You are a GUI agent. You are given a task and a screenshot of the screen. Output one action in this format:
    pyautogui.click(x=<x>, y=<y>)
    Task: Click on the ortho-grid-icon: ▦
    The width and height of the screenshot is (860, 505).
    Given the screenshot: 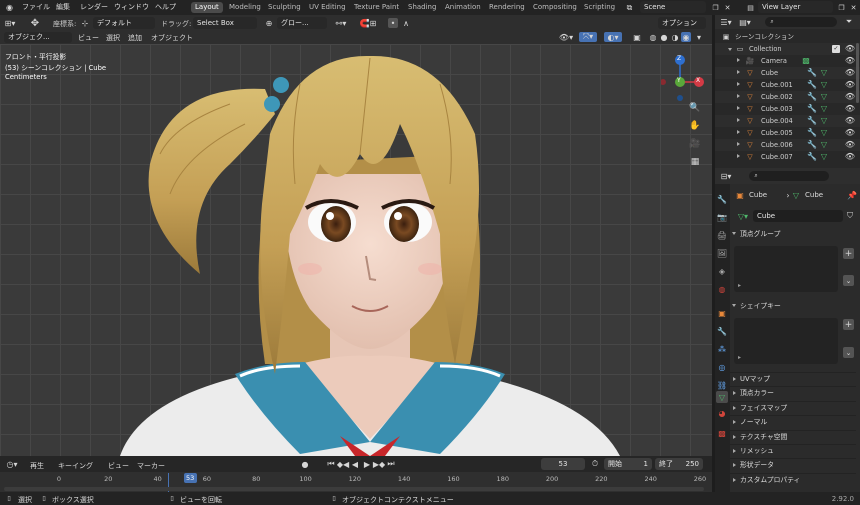 What is the action you would take?
    pyautogui.click(x=695, y=162)
    